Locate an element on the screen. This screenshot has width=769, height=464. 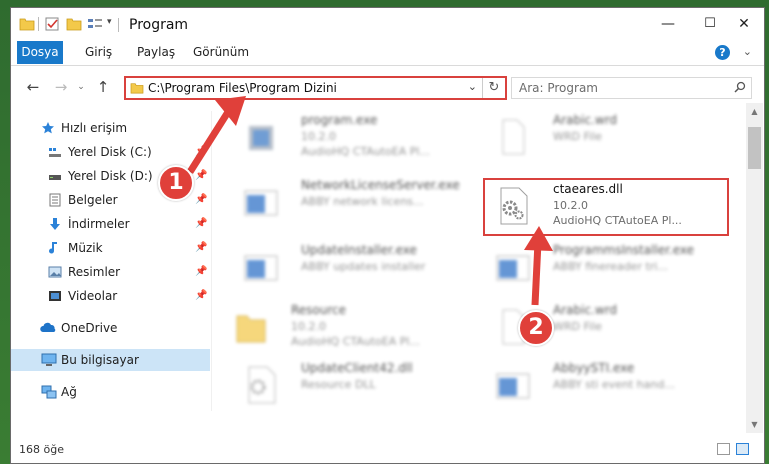
sidebar-item-label: Müzik is located at coordinates (85, 248).